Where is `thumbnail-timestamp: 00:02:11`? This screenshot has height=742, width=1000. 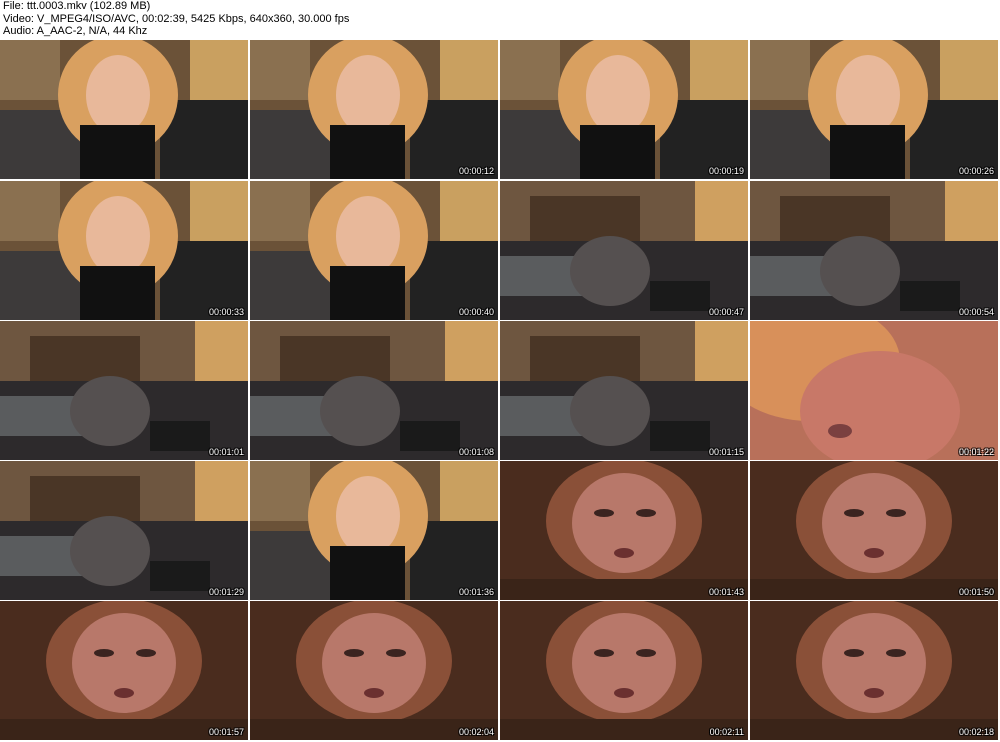 thumbnail-timestamp: 00:02:11 is located at coordinates (726, 732).